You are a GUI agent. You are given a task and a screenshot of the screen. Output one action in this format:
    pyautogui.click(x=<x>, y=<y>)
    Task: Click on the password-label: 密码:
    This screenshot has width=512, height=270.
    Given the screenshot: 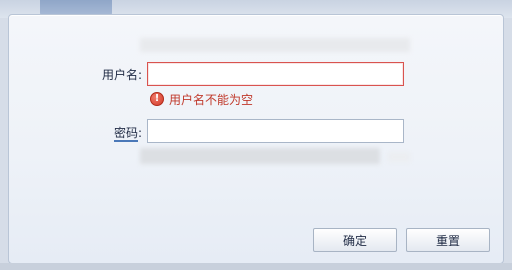 What is the action you would take?
    pyautogui.click(x=111, y=133)
    